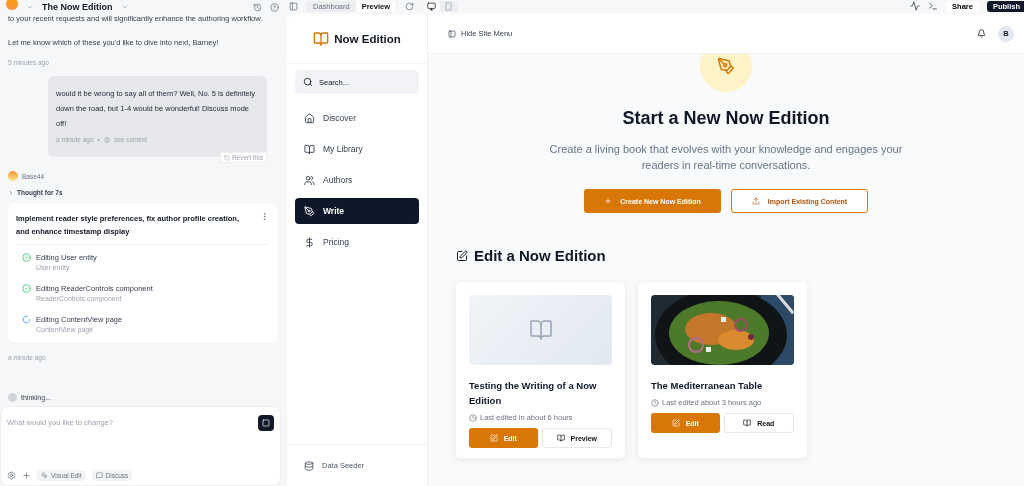 This screenshot has width=1024, height=486. Describe the element at coordinates (257, 7) in the screenshot. I see `history-icon` at that location.